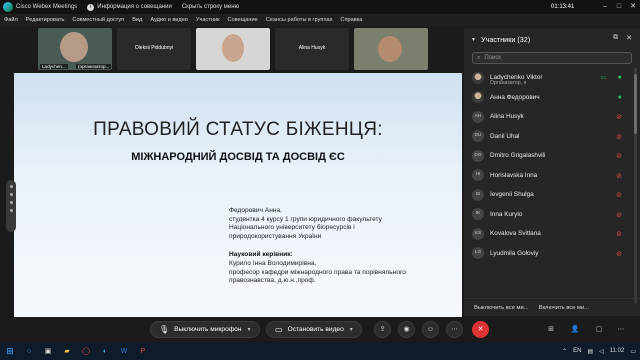 Image resolution: width=640 pixels, height=360 pixels. What do you see at coordinates (67, 351) in the screenshot?
I see `file-explorer-icon: ▰` at bounding box center [67, 351].